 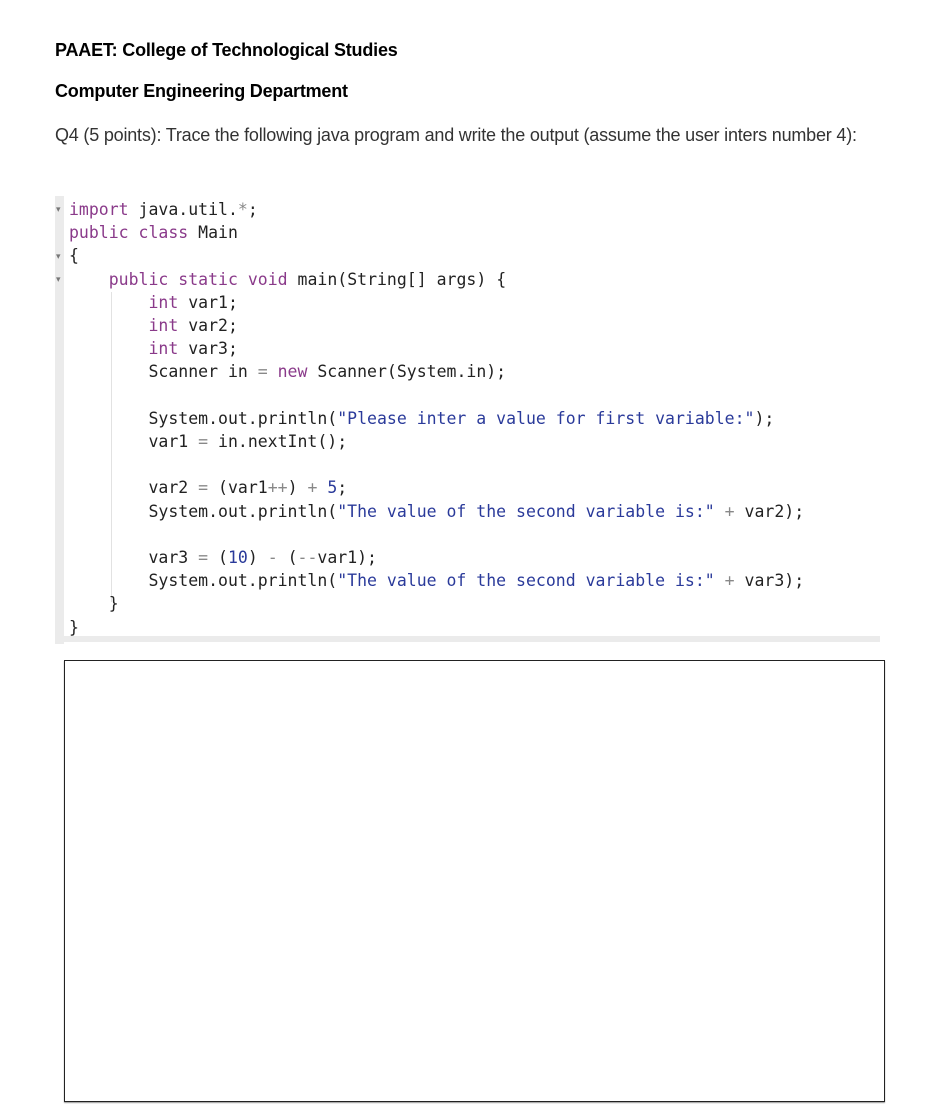 What do you see at coordinates (193, 302) in the screenshot?
I see `code-line: int var1;` at bounding box center [193, 302].